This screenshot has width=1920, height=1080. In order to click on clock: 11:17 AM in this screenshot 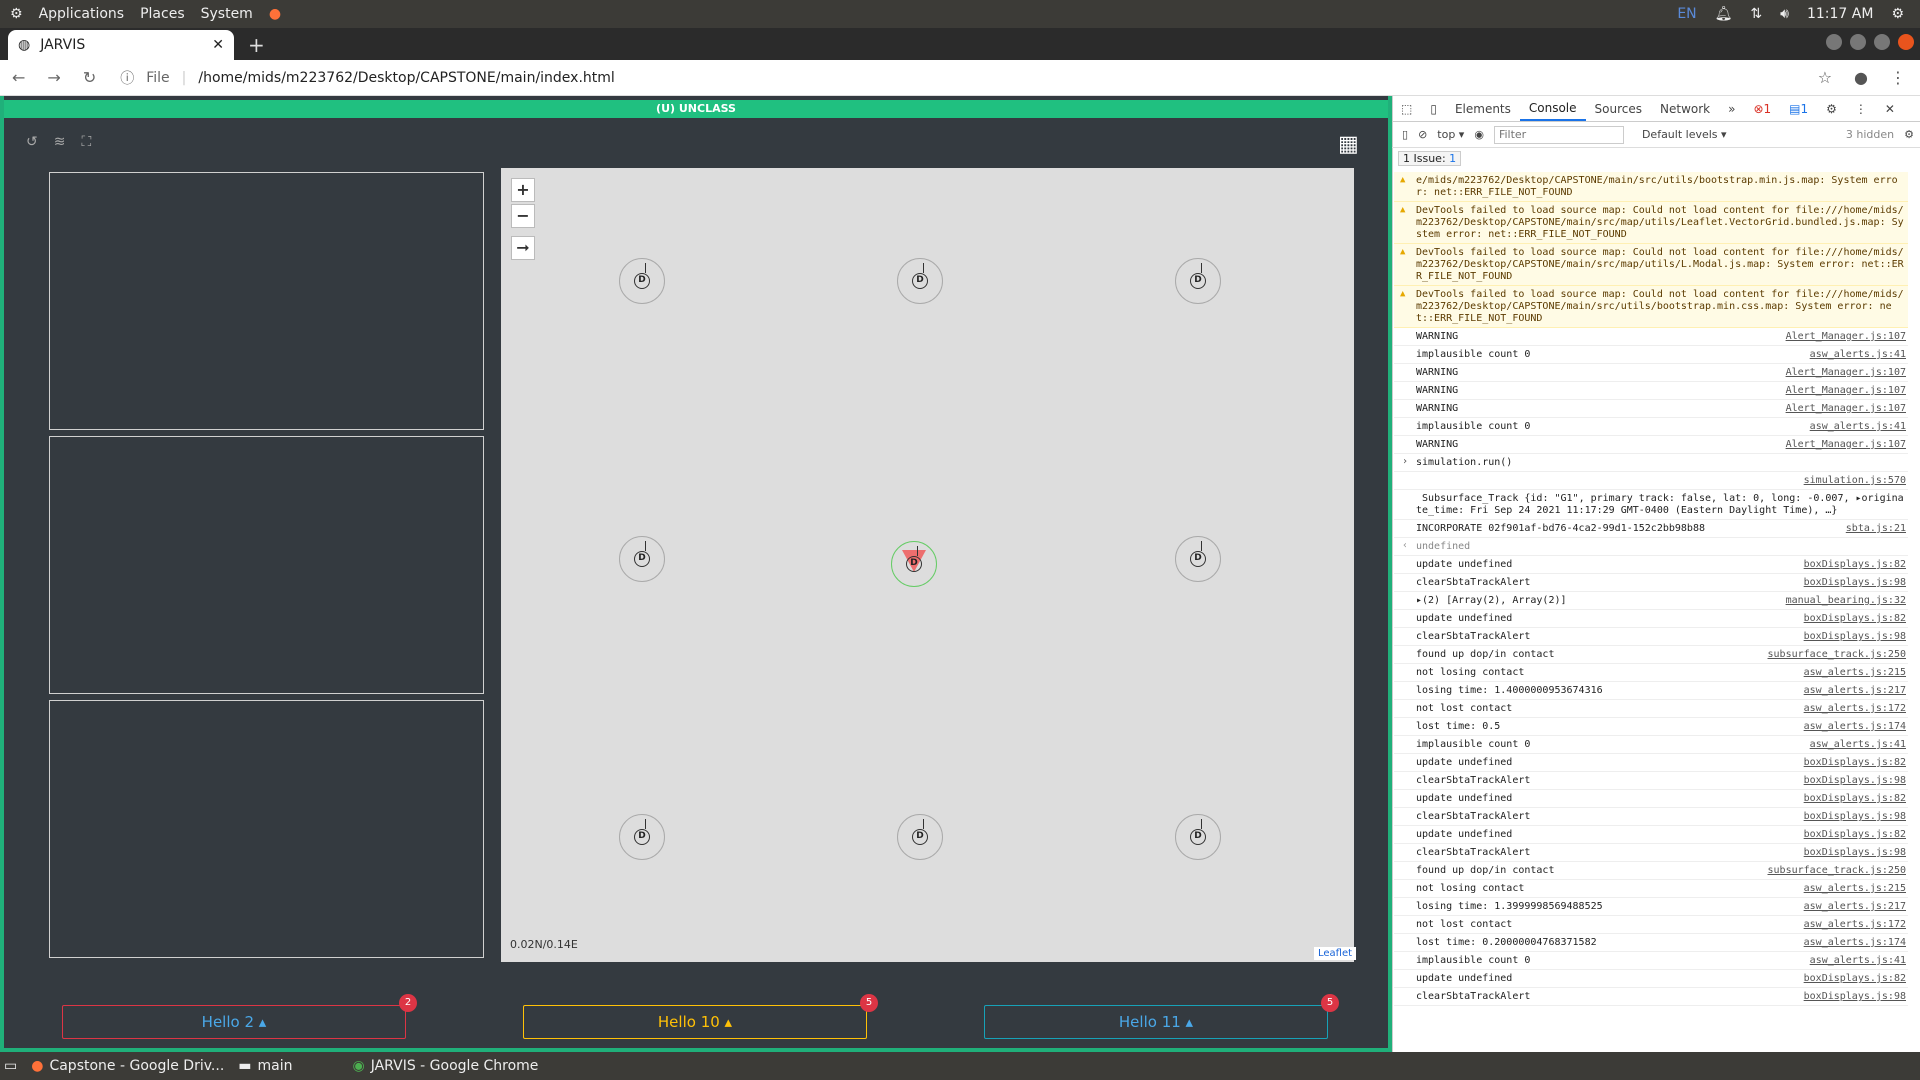, I will do `click(1840, 14)`.